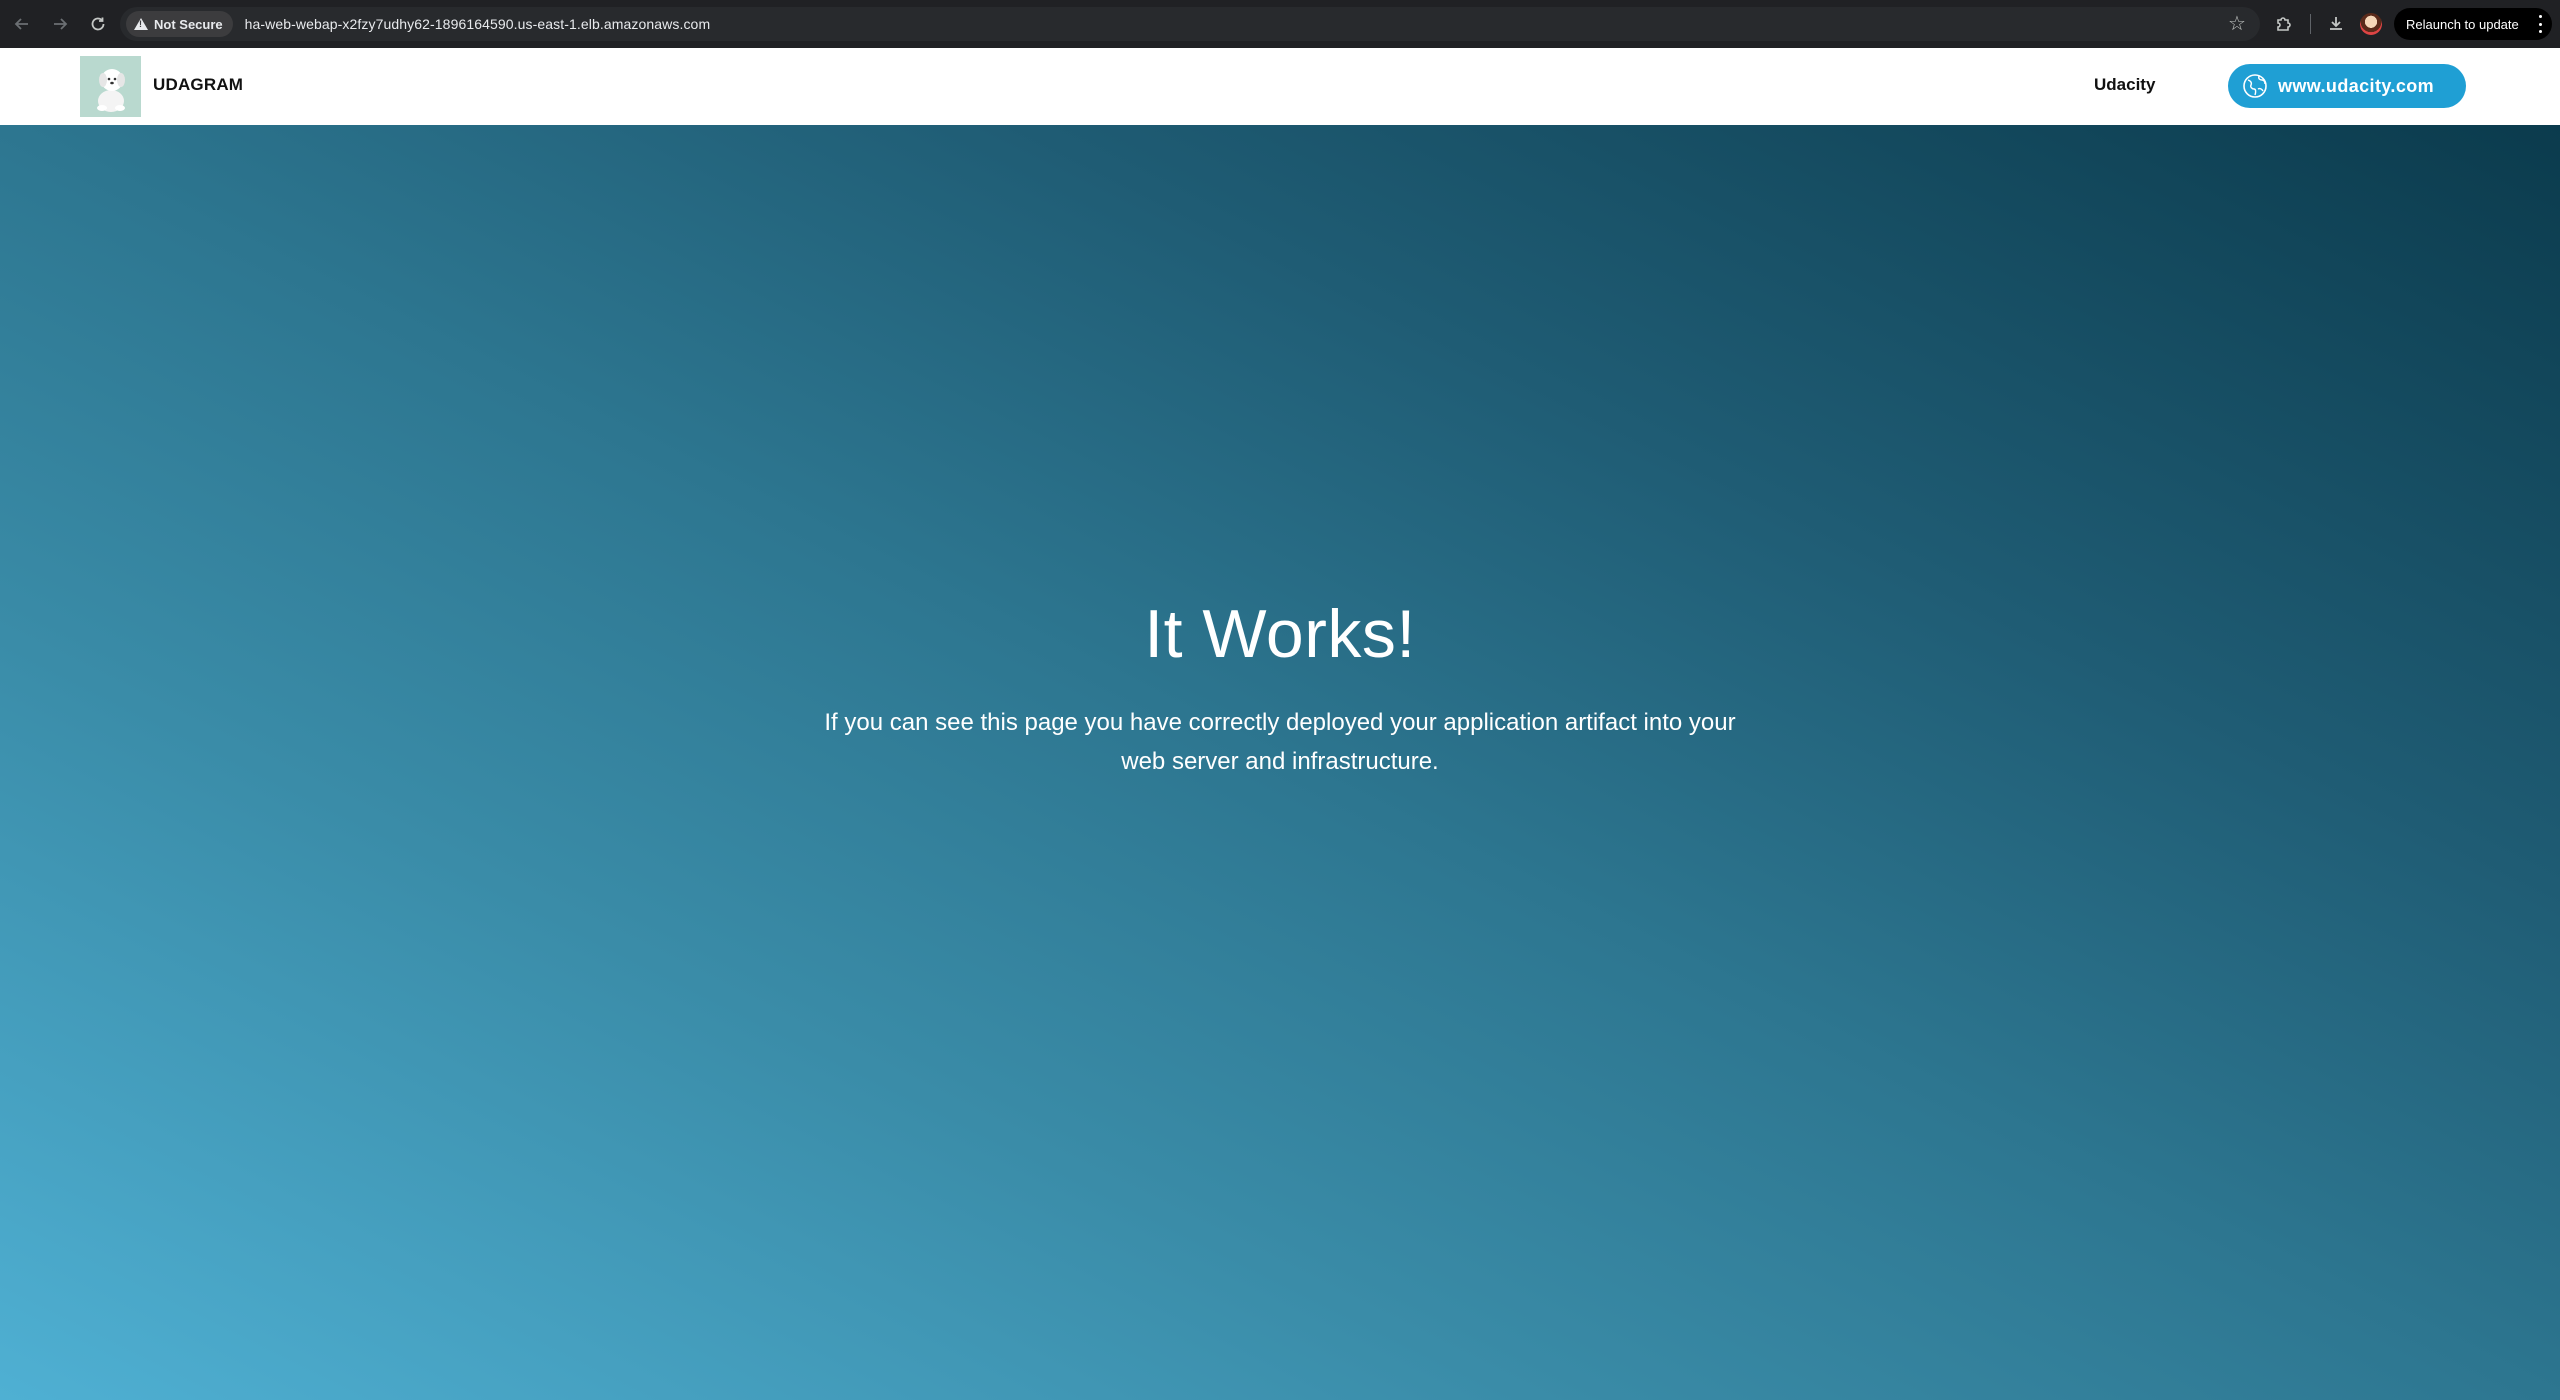  What do you see at coordinates (141, 24) in the screenshot?
I see `warning-icon` at bounding box center [141, 24].